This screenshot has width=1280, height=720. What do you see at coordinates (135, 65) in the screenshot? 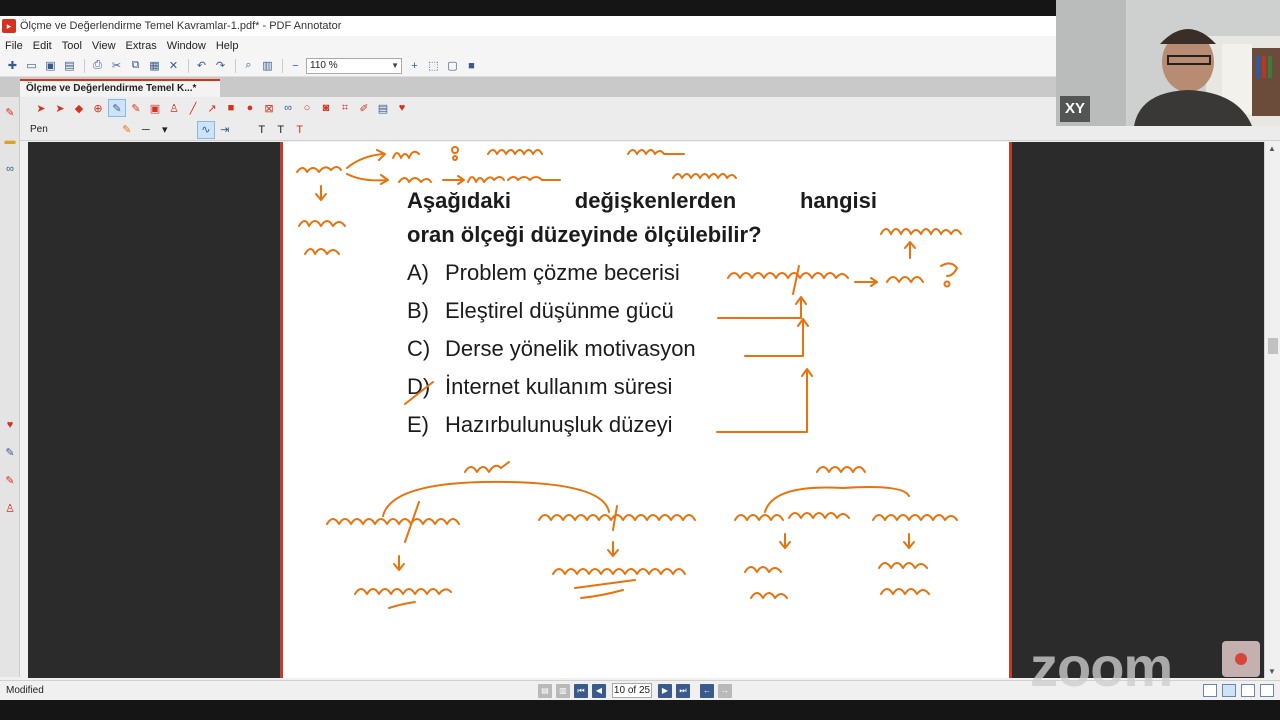
I see `copy-icon: ⧉` at bounding box center [135, 65].